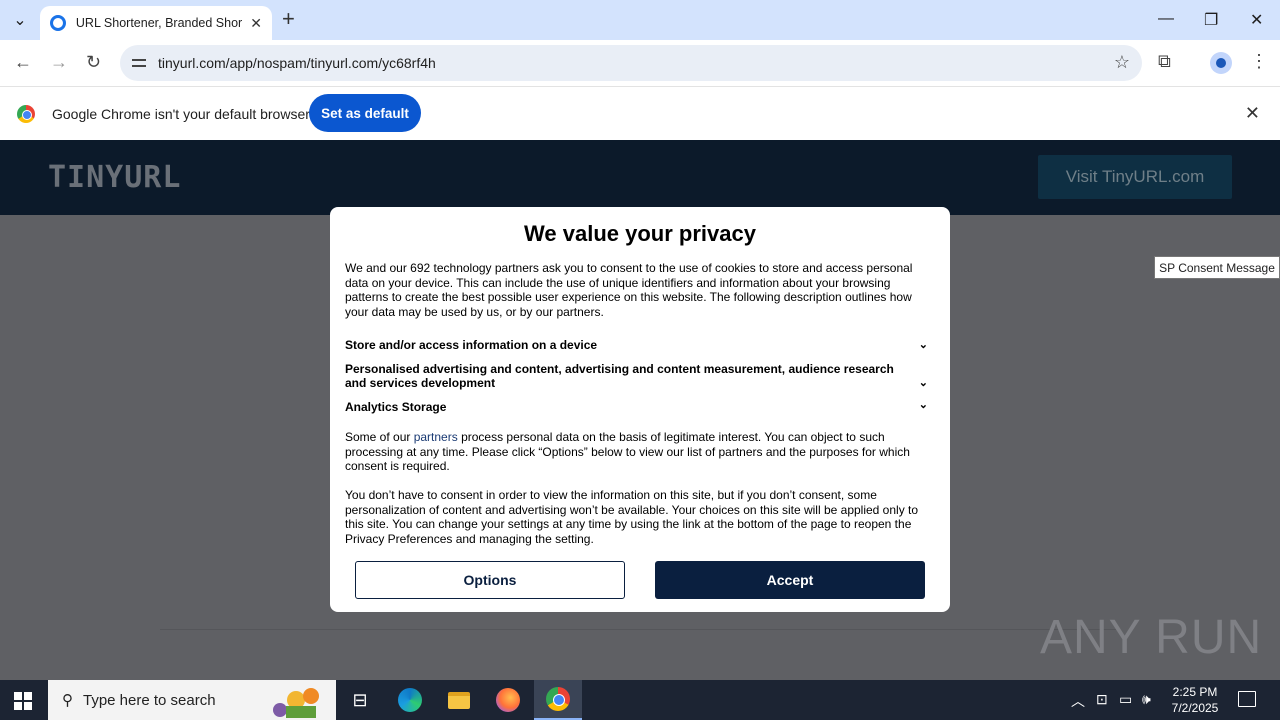  What do you see at coordinates (1195, 692) in the screenshot?
I see `clock-time: 2:25 PM` at bounding box center [1195, 692].